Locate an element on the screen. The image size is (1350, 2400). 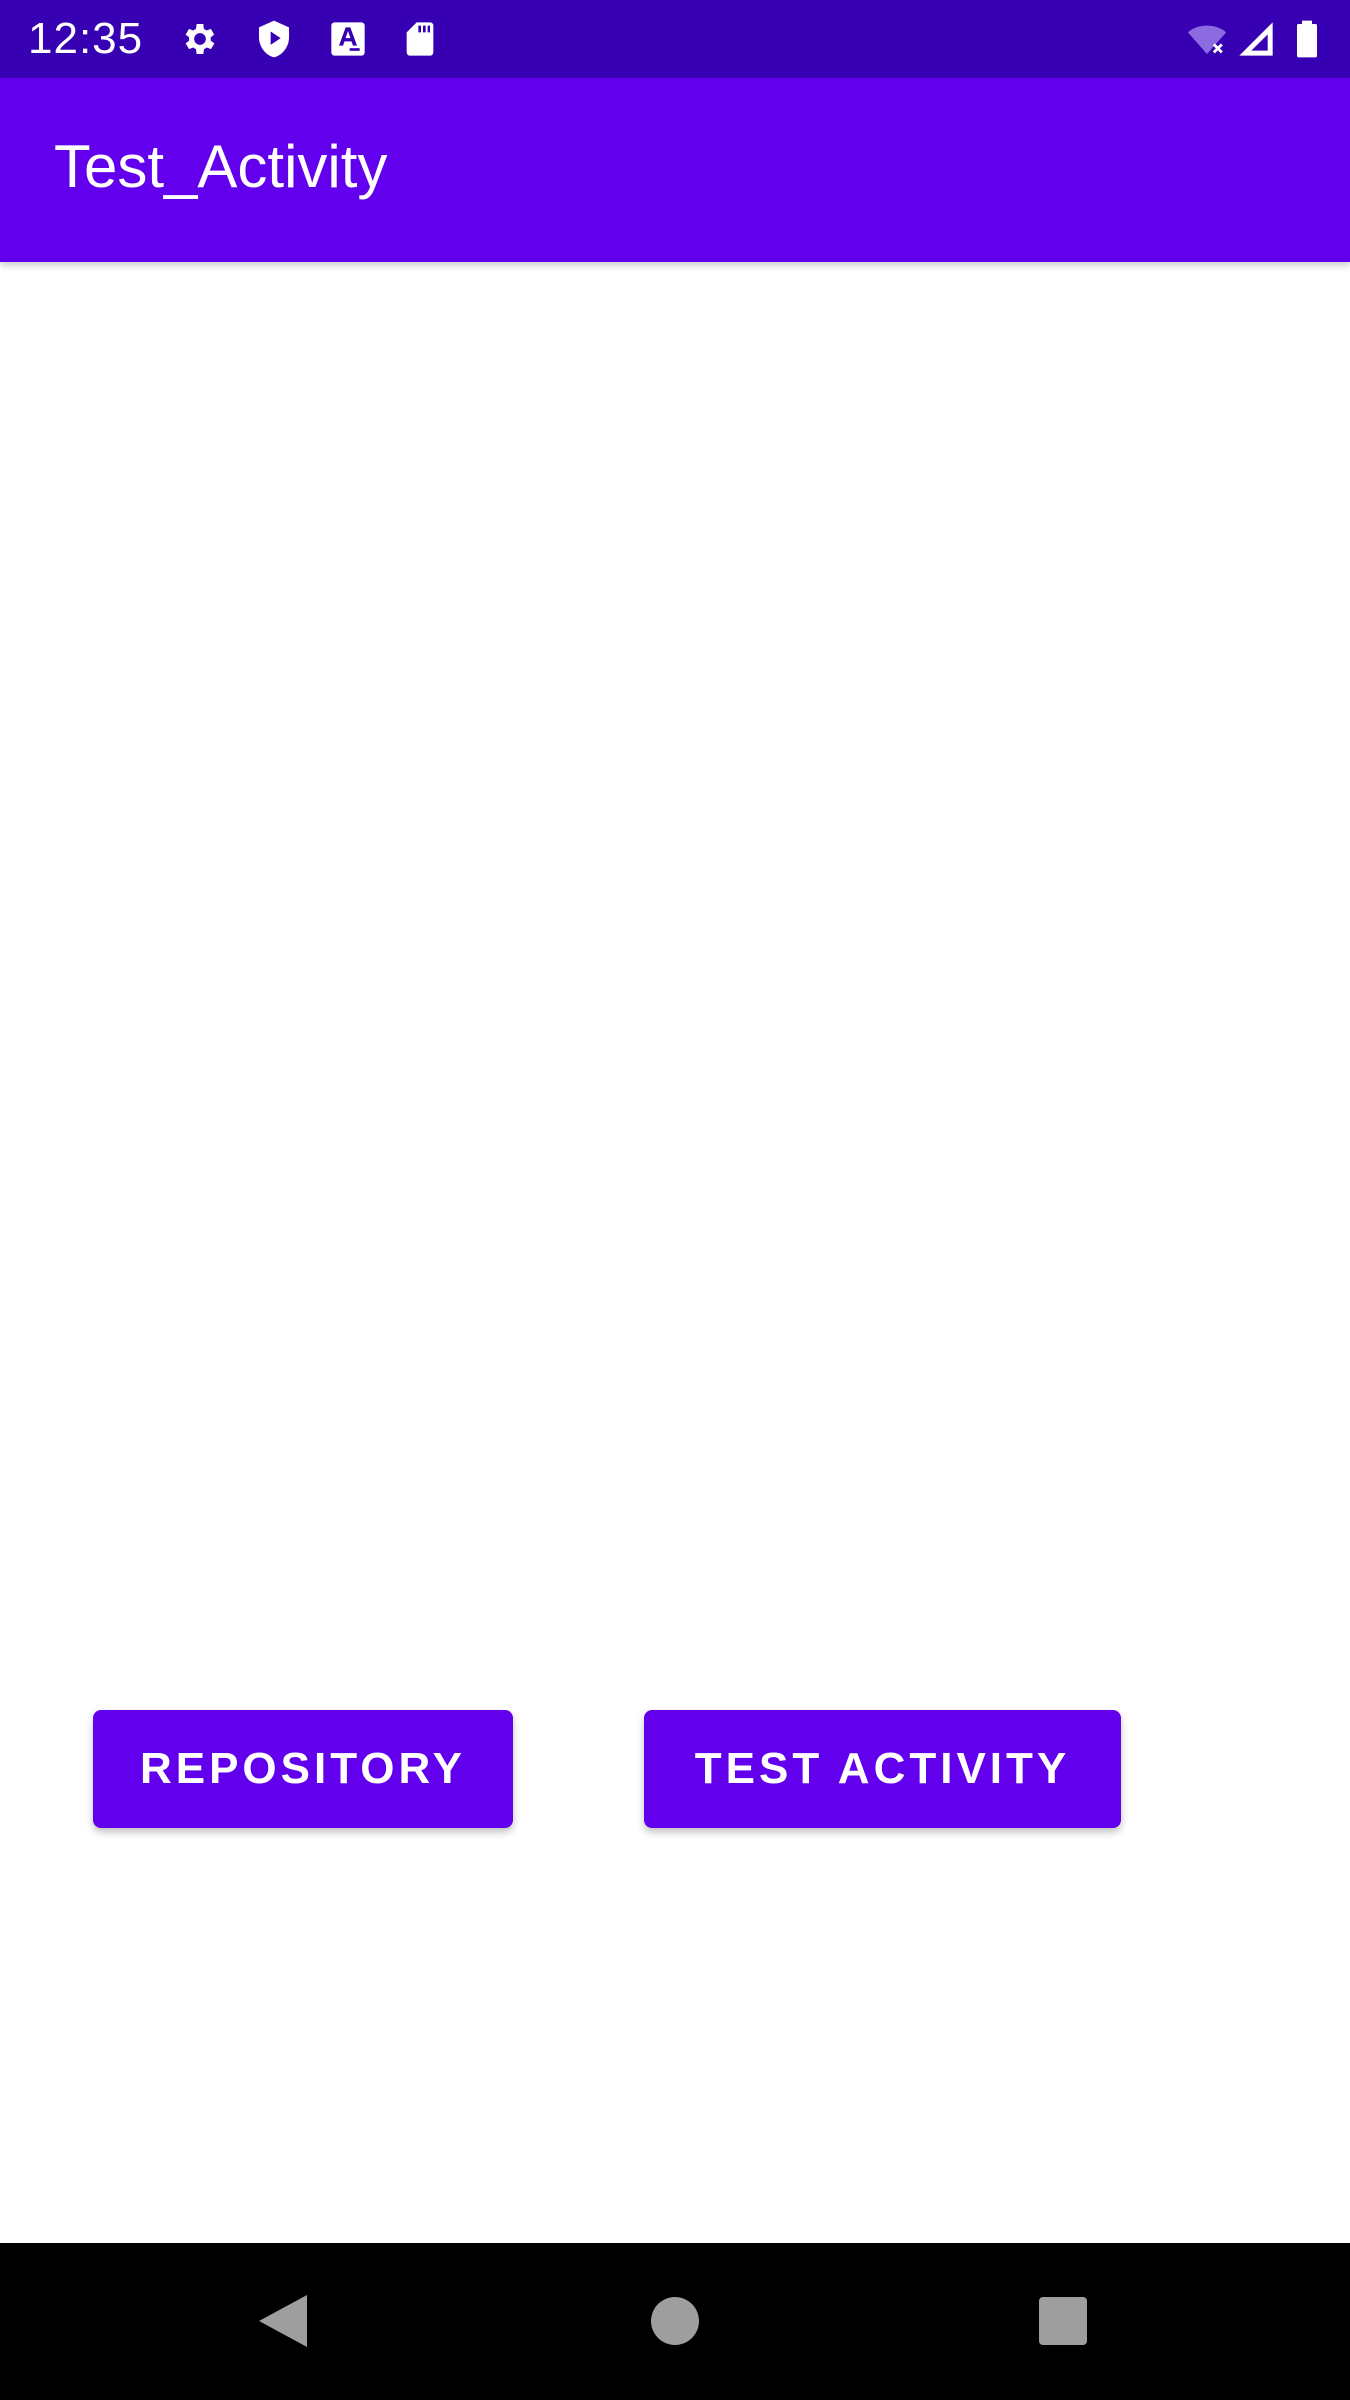
back-button is located at coordinates (283, 2321).